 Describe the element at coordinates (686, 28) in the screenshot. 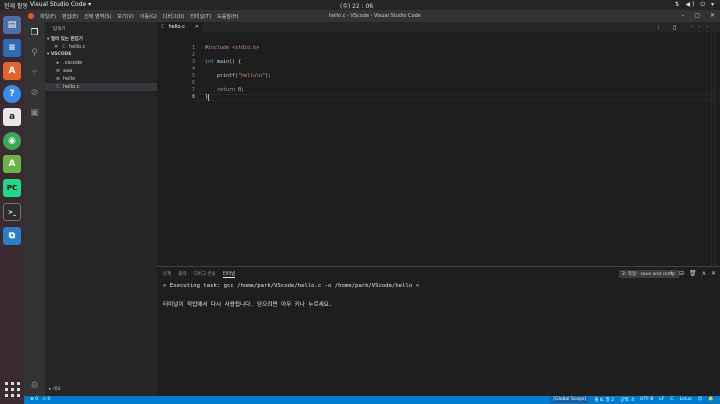

I see `editor-actions: ⫶ ▯ ···` at that location.